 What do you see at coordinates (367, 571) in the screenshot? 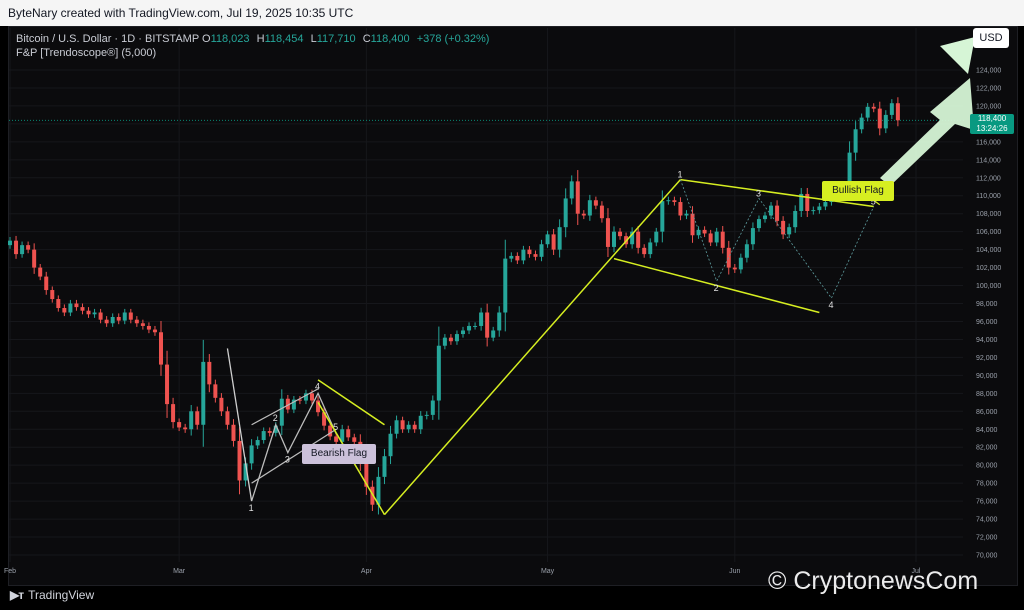
I see `x-tick-label: Apr` at bounding box center [367, 571].